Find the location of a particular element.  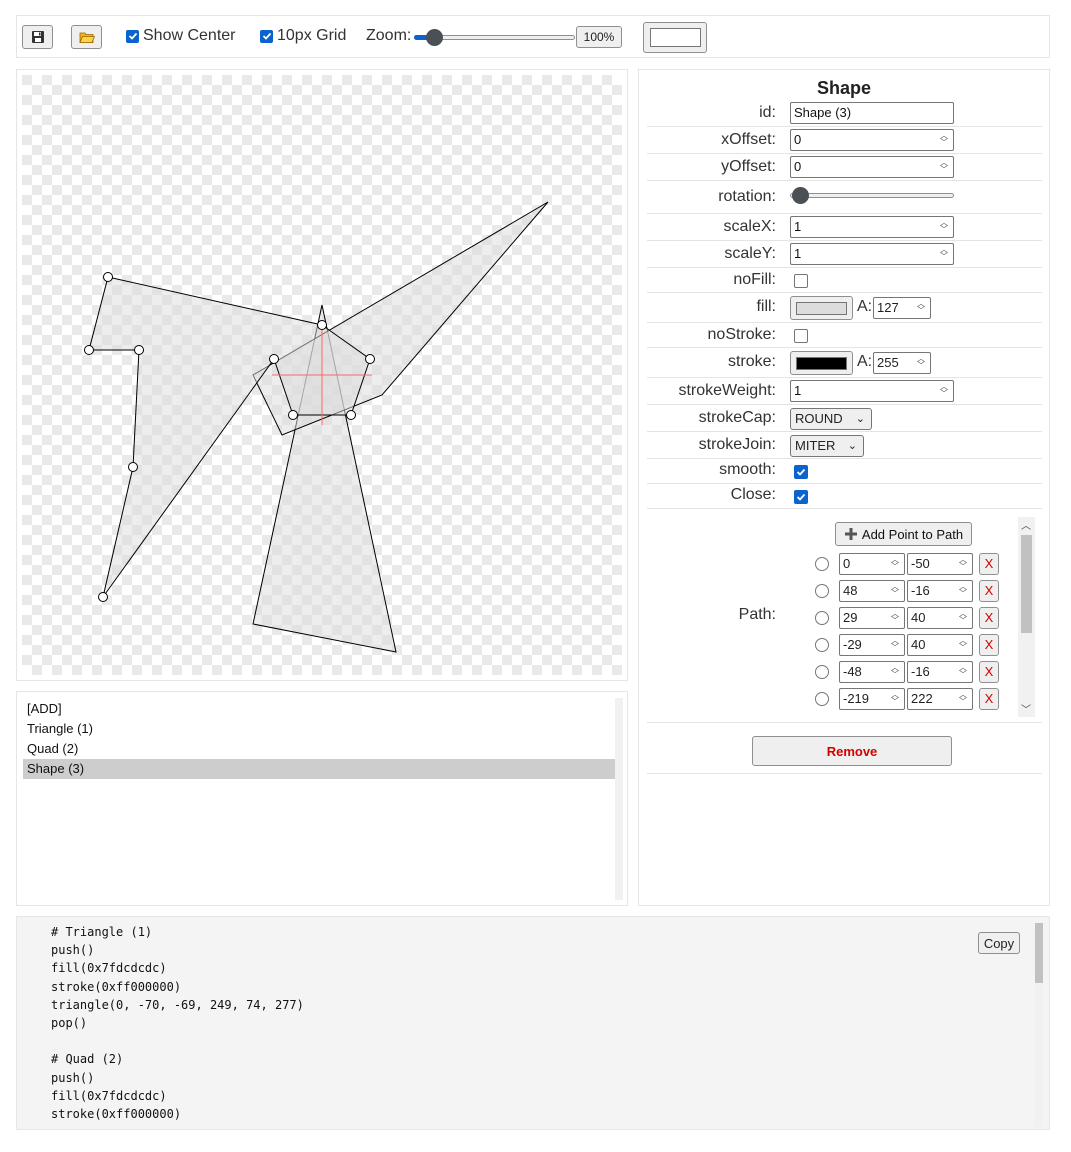

path-point-x-input: 29 ︿ ﹀ is located at coordinates (872, 618).